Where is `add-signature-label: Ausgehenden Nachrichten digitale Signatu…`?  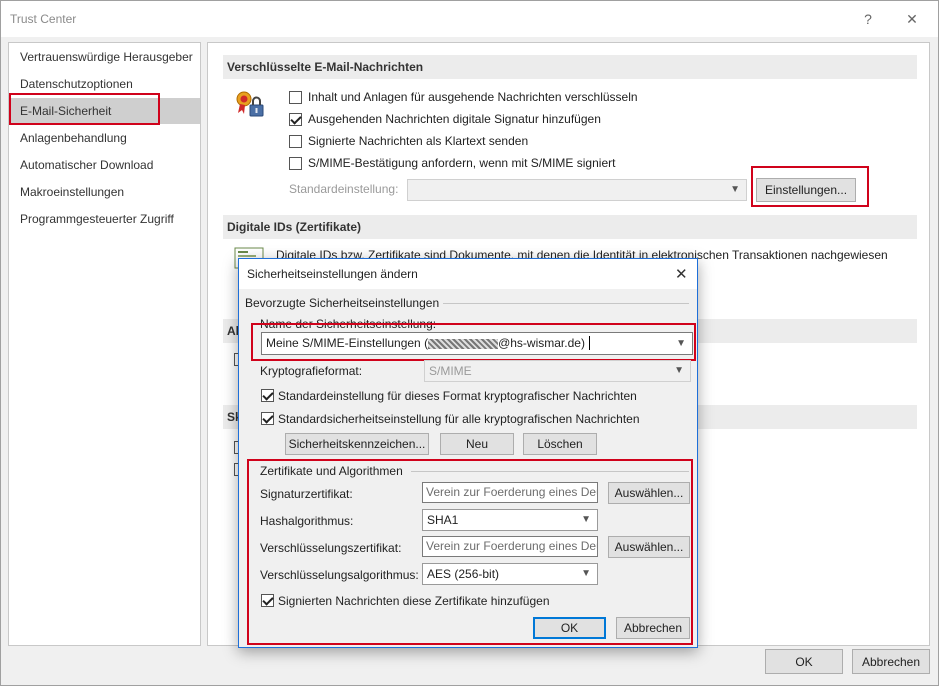 add-signature-label: Ausgehenden Nachrichten digitale Signatu… is located at coordinates (454, 119).